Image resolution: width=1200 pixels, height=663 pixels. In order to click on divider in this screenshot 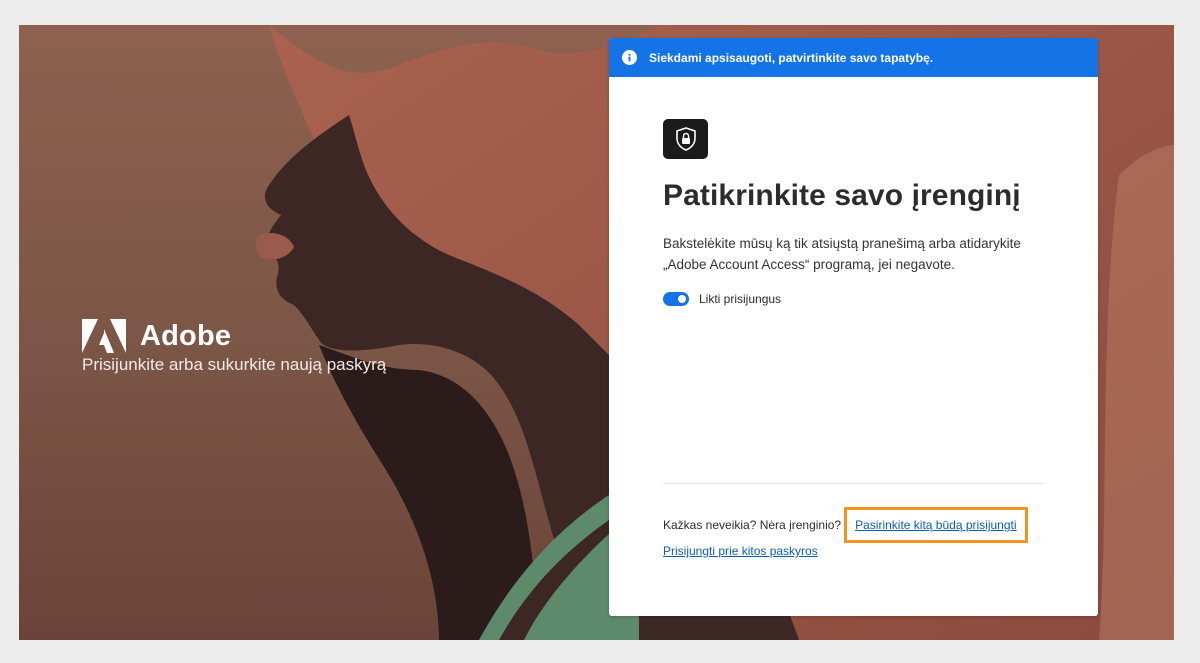, I will do `click(853, 483)`.